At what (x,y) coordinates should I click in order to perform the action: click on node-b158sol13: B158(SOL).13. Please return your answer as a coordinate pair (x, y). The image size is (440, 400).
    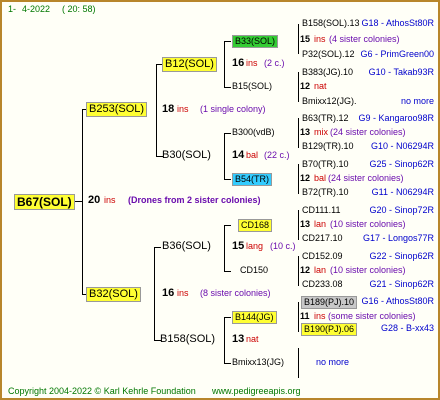
    Looking at the image, I should click on (331, 23).